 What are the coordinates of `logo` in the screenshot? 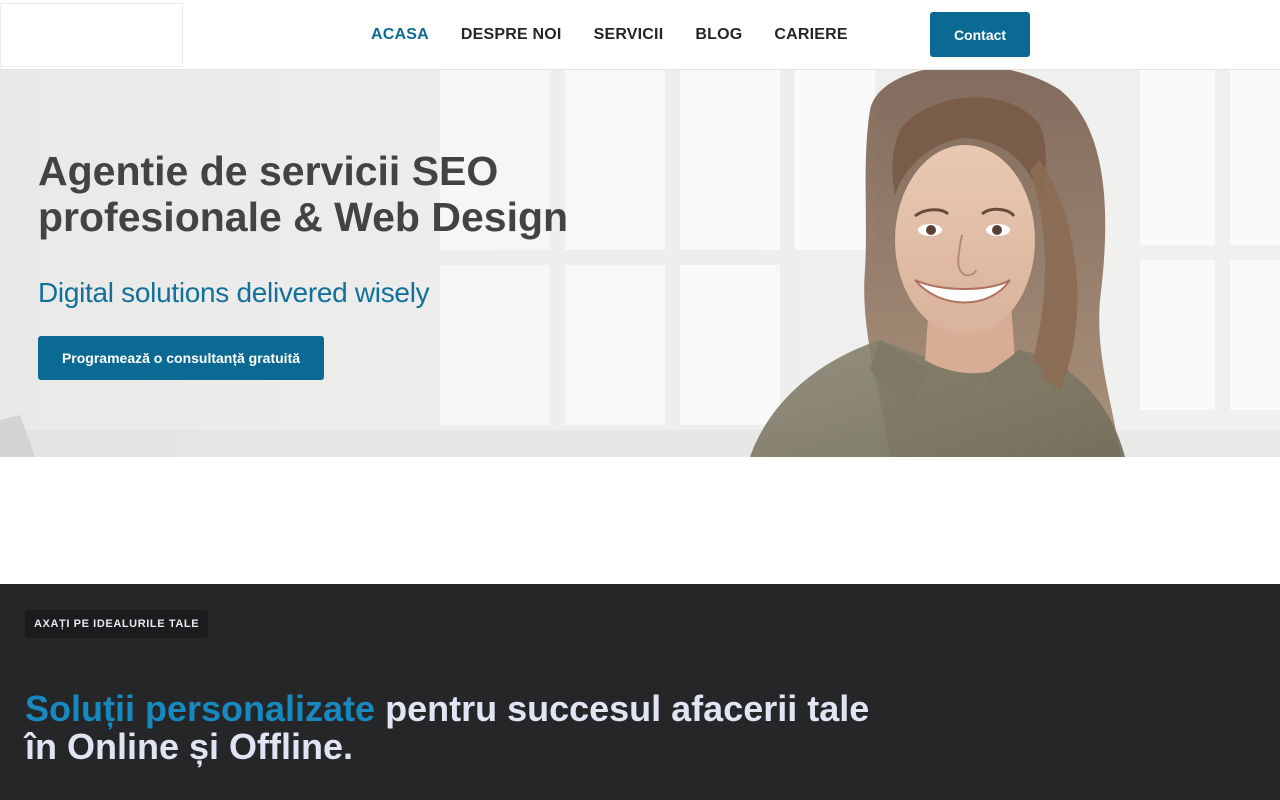 It's located at (91, 35).